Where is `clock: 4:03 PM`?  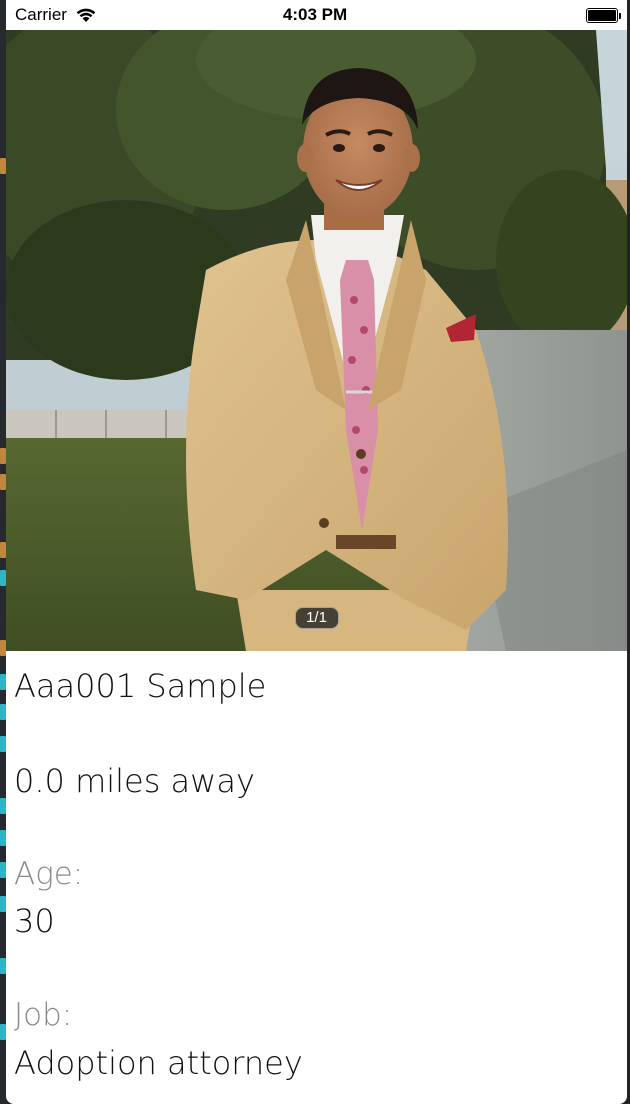
clock: 4:03 PM is located at coordinates (315, 14).